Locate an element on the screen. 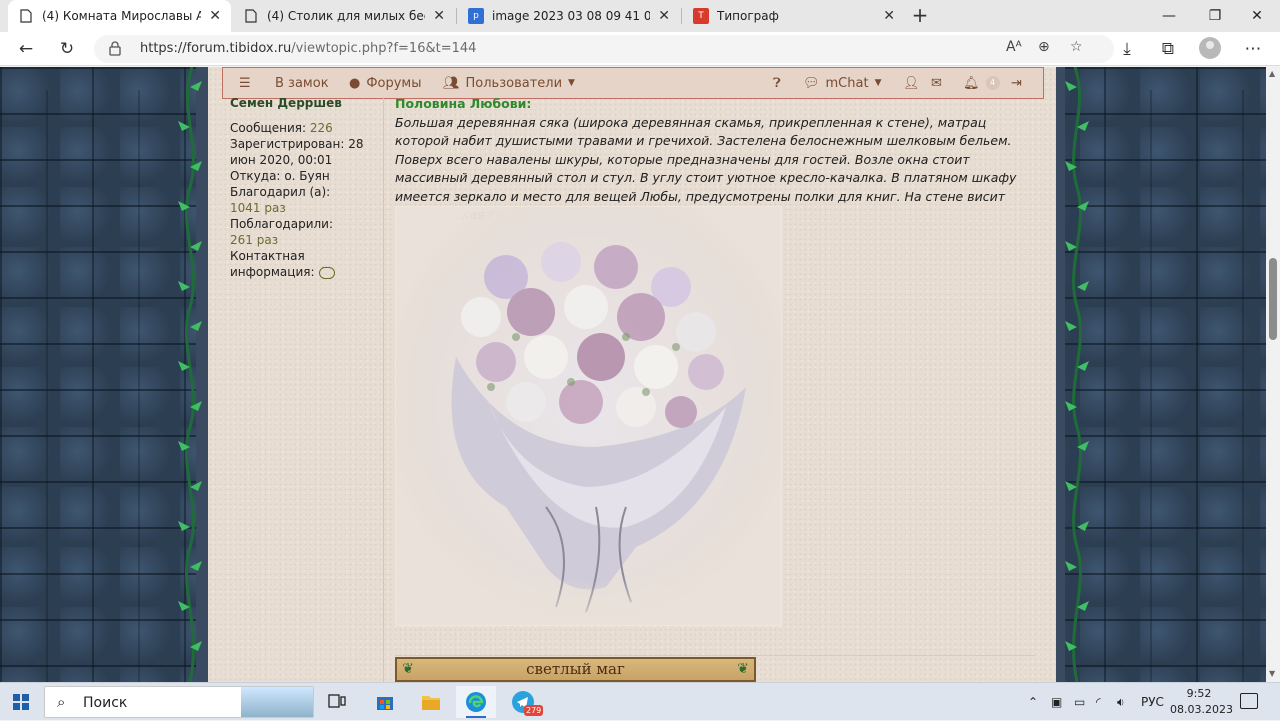  contact-icon is located at coordinates (326, 270).